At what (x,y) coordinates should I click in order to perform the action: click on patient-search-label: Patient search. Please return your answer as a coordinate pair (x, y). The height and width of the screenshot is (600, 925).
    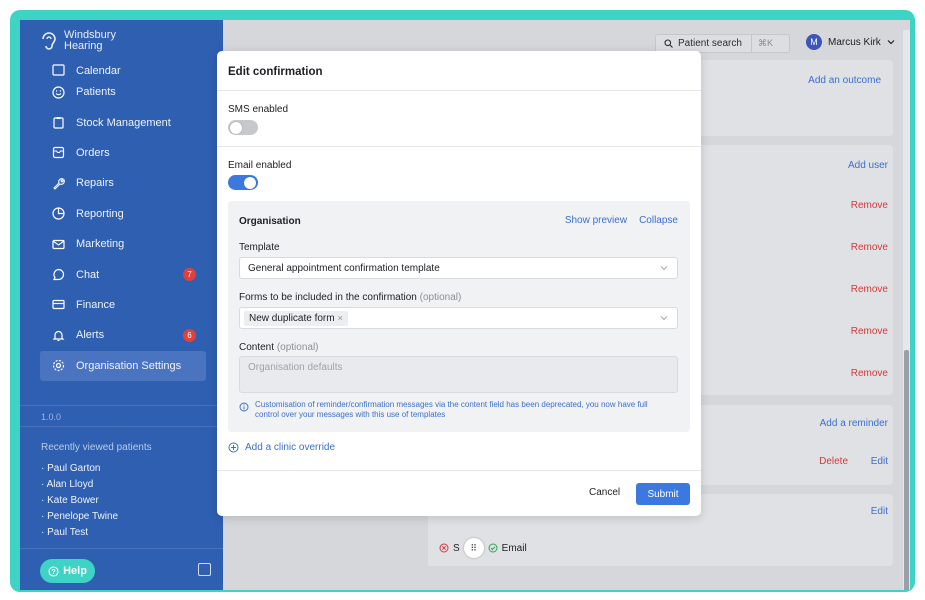
    Looking at the image, I should click on (710, 43).